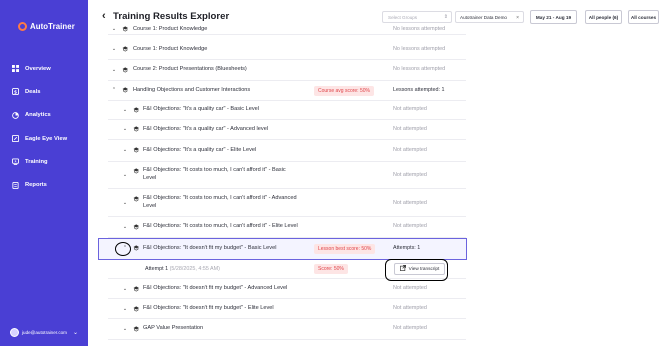  I want to click on courses-filter-button: All courses, so click(643, 17).